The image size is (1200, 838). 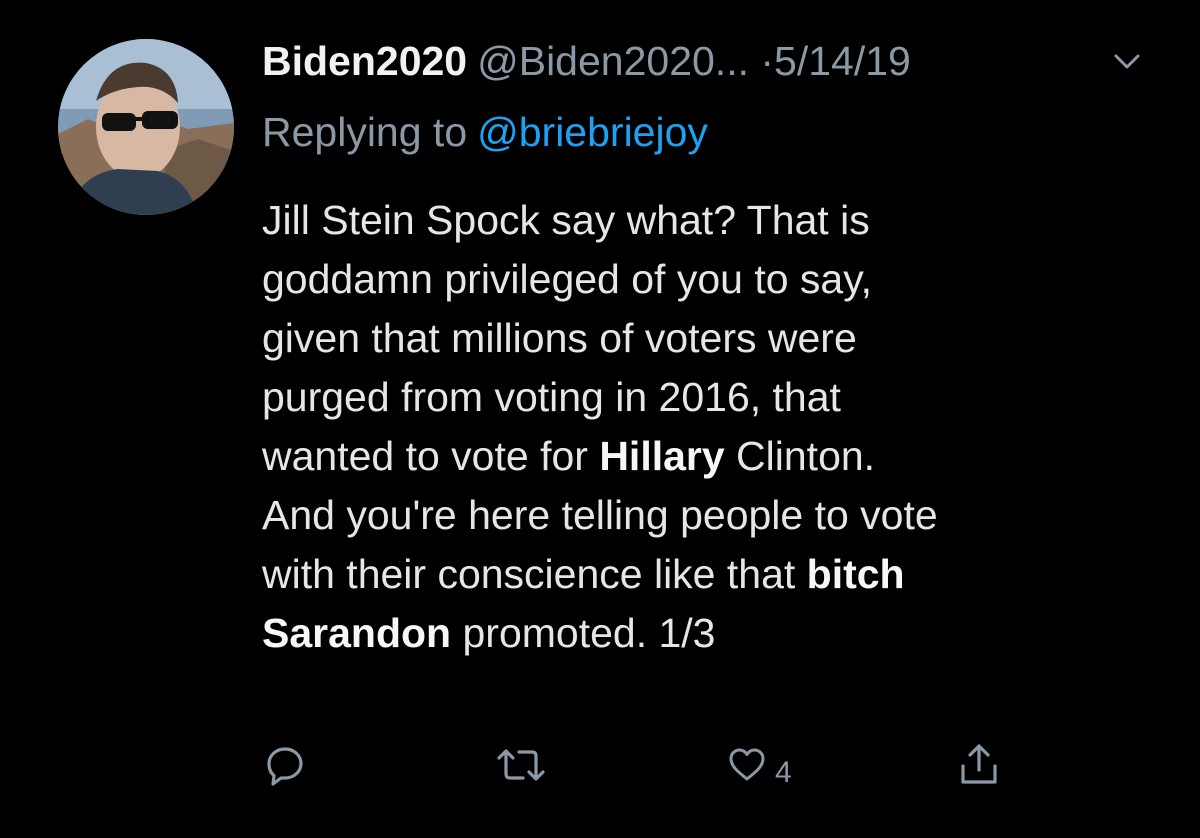 I want to click on like-count: 4, so click(x=783, y=772).